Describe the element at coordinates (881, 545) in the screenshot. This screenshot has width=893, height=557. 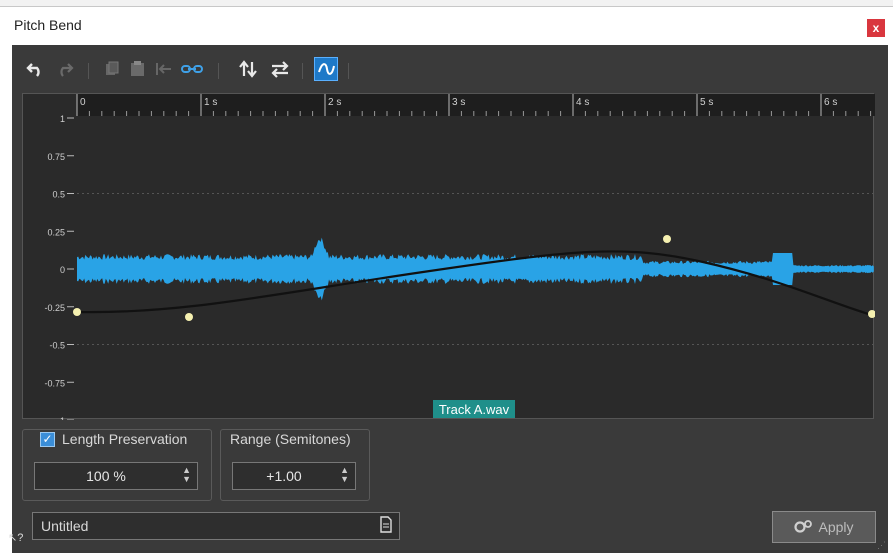
I see `resize-grip-icon: ⋰` at that location.